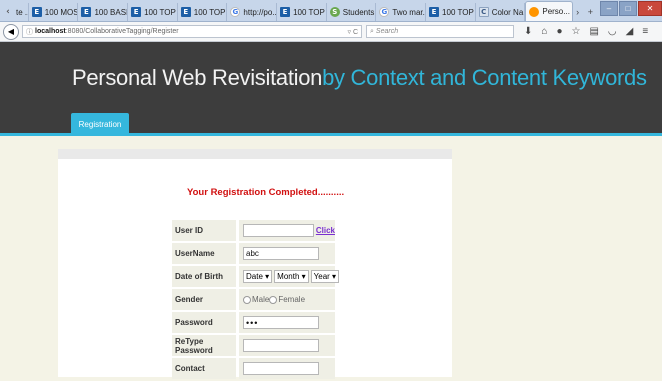 This screenshot has height=381, width=662. I want to click on retype-password-input, so click(281, 345).